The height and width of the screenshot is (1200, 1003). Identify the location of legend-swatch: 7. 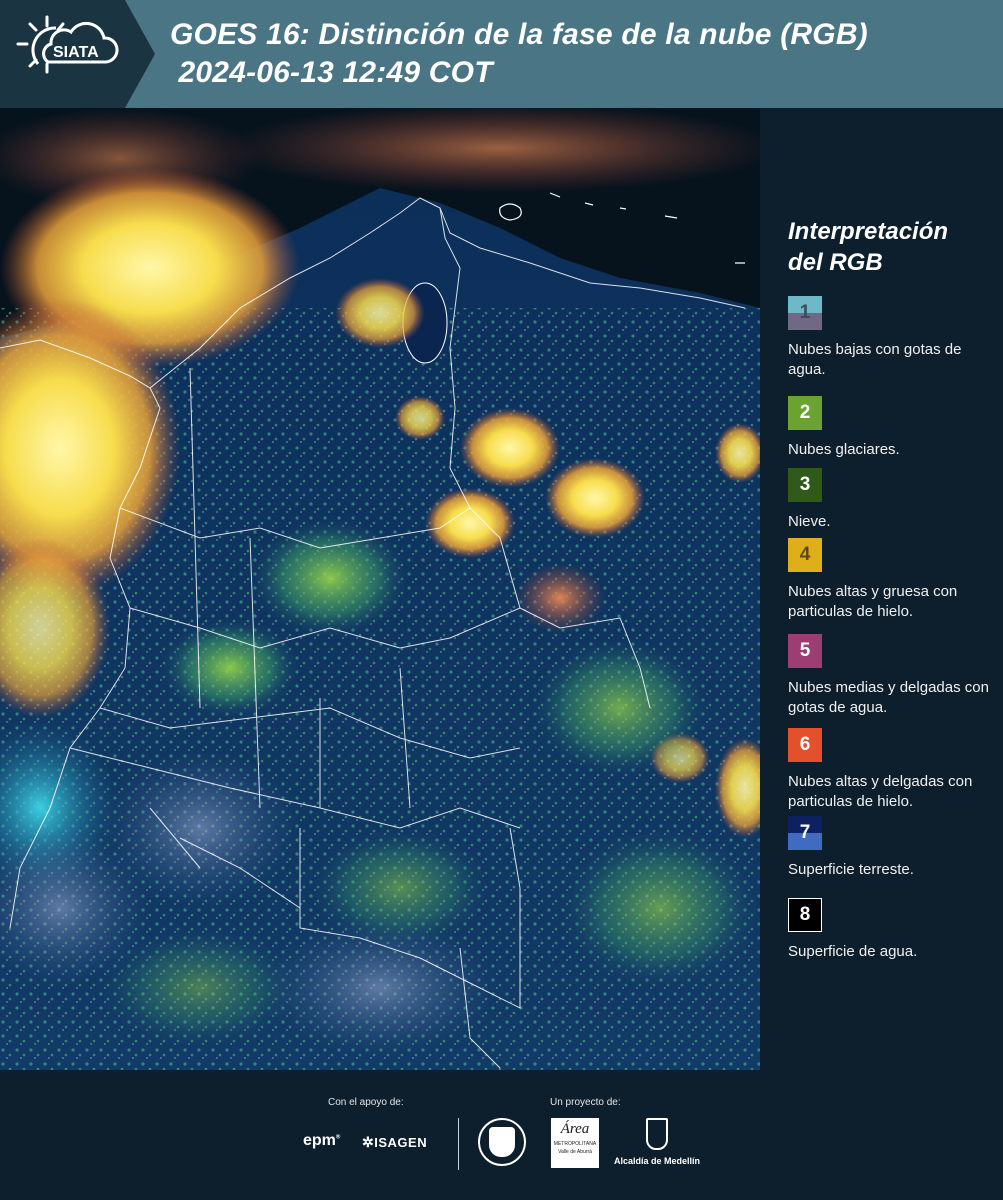
(805, 833).